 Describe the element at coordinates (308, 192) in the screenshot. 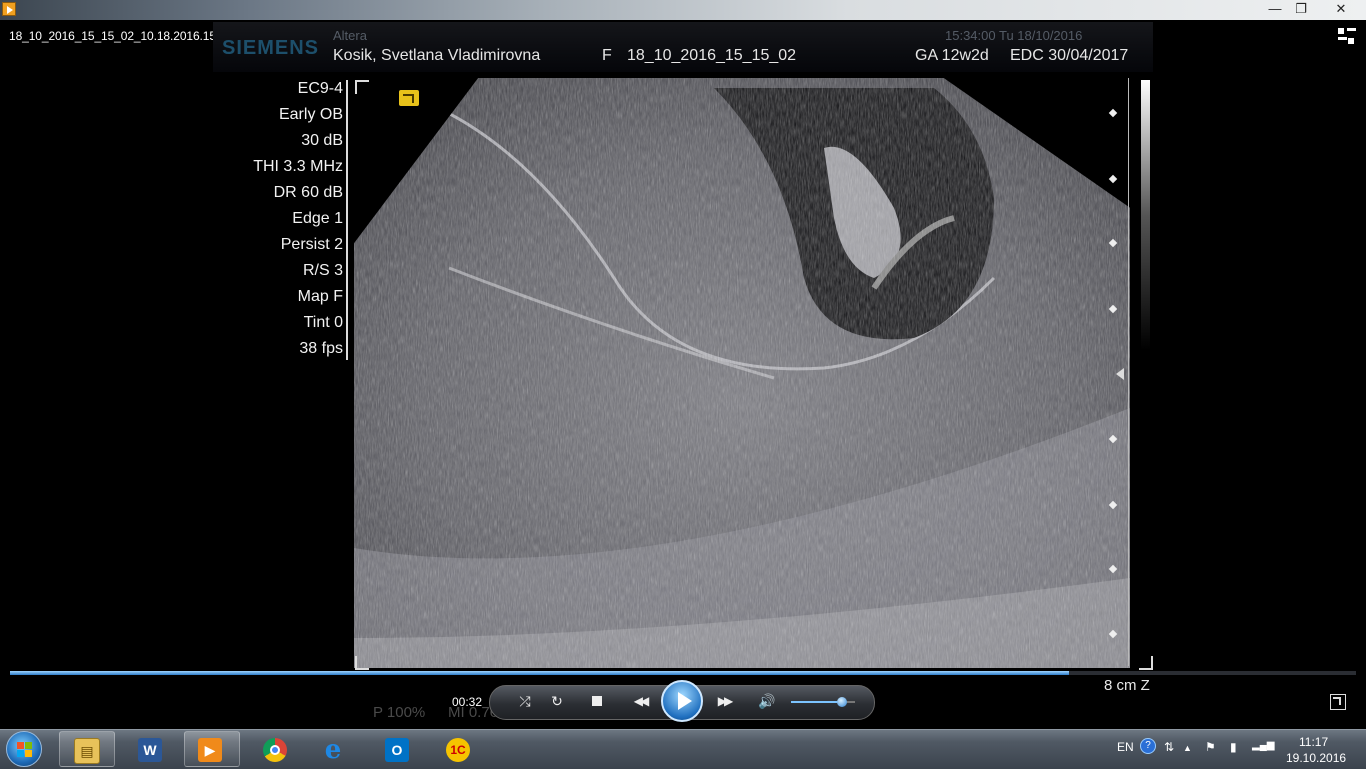

I see `param-dynamic-range: DR 60 dB` at that location.